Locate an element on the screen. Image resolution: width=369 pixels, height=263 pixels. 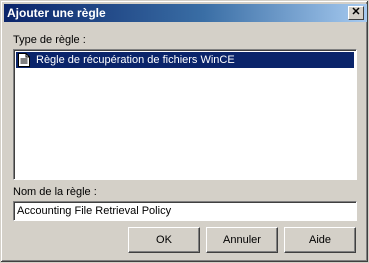
rule-name-label: Nom de la règle : is located at coordinates (55, 192).